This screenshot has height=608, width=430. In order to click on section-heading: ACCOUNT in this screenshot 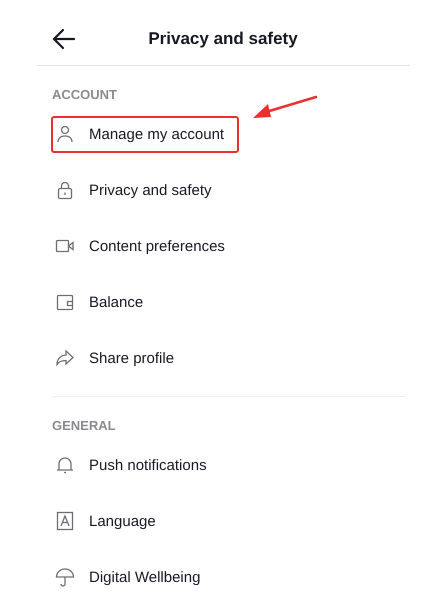, I will do `click(85, 94)`.